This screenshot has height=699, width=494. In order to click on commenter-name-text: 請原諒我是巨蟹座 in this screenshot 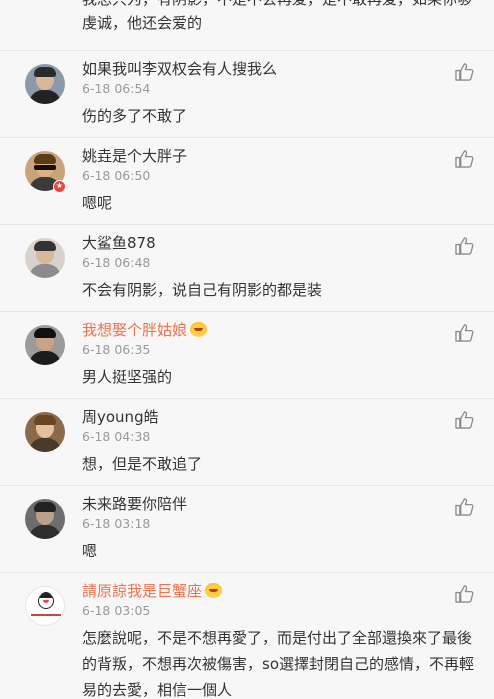, I will do `click(142, 591)`.